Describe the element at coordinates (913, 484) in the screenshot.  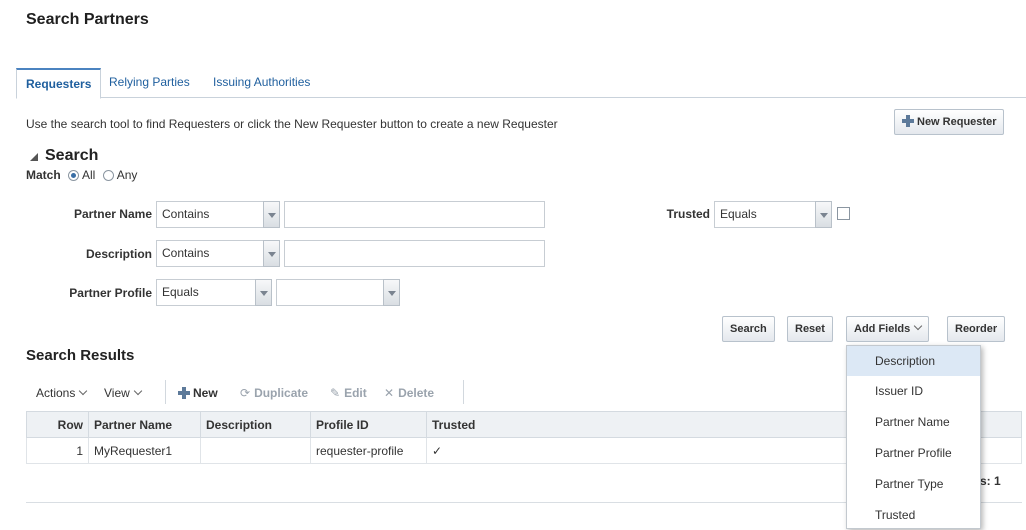
I see `menu-item-partner-type: Partner Type` at that location.